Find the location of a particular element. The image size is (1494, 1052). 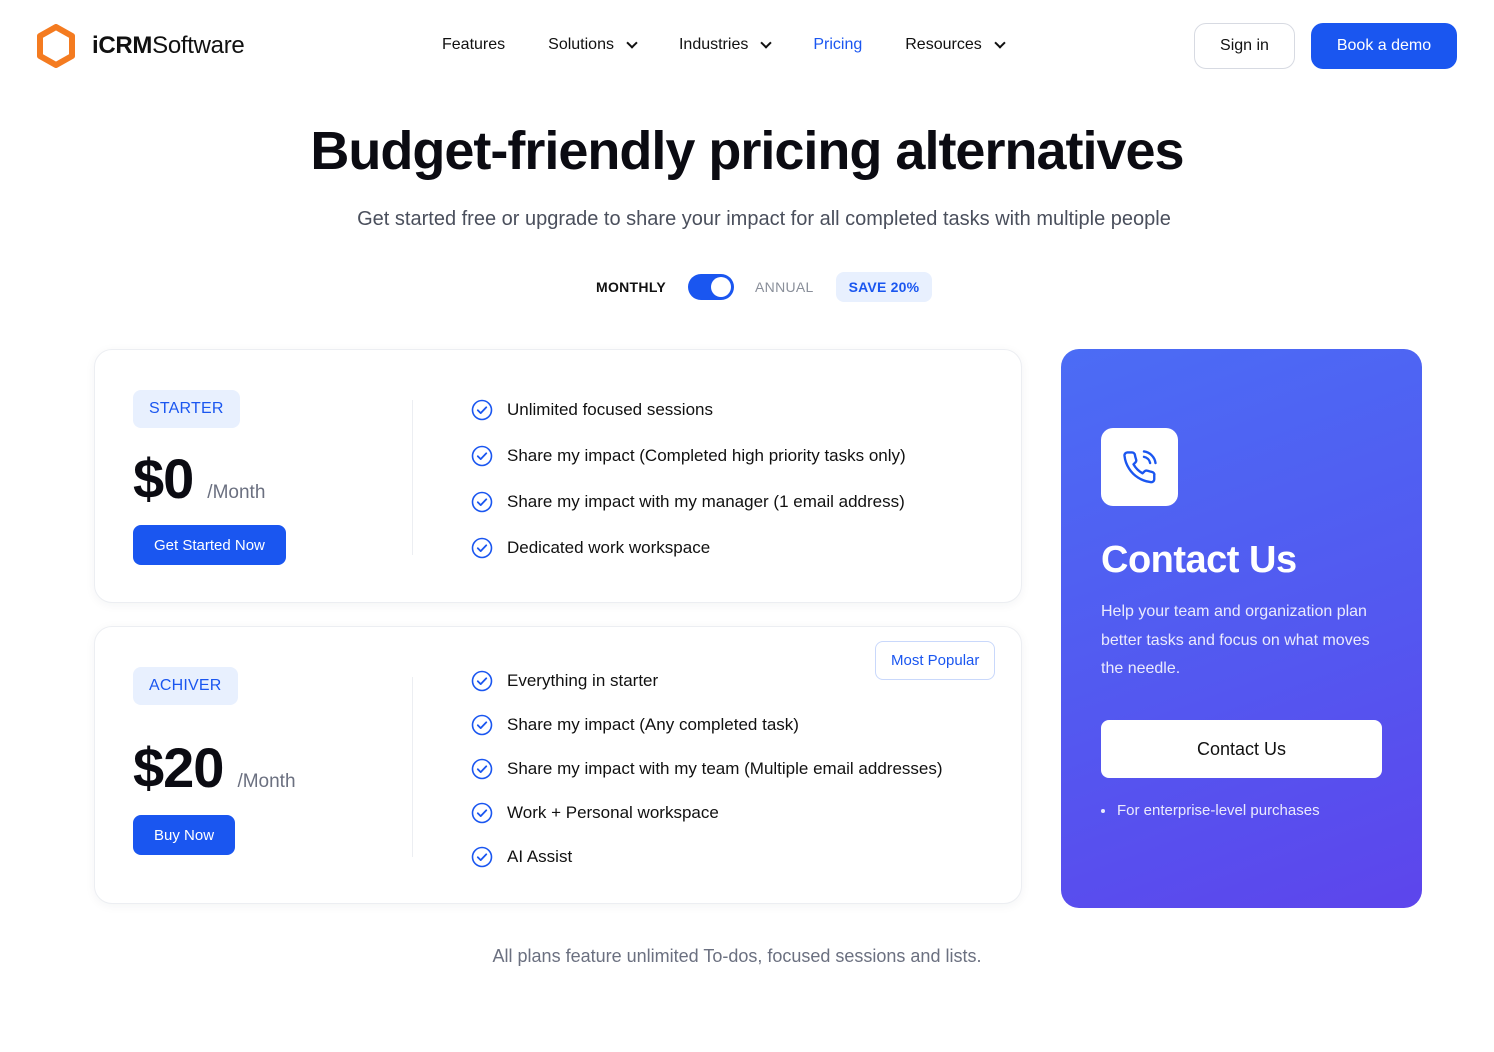

nav-item-industries: Industries is located at coordinates (726, 45).